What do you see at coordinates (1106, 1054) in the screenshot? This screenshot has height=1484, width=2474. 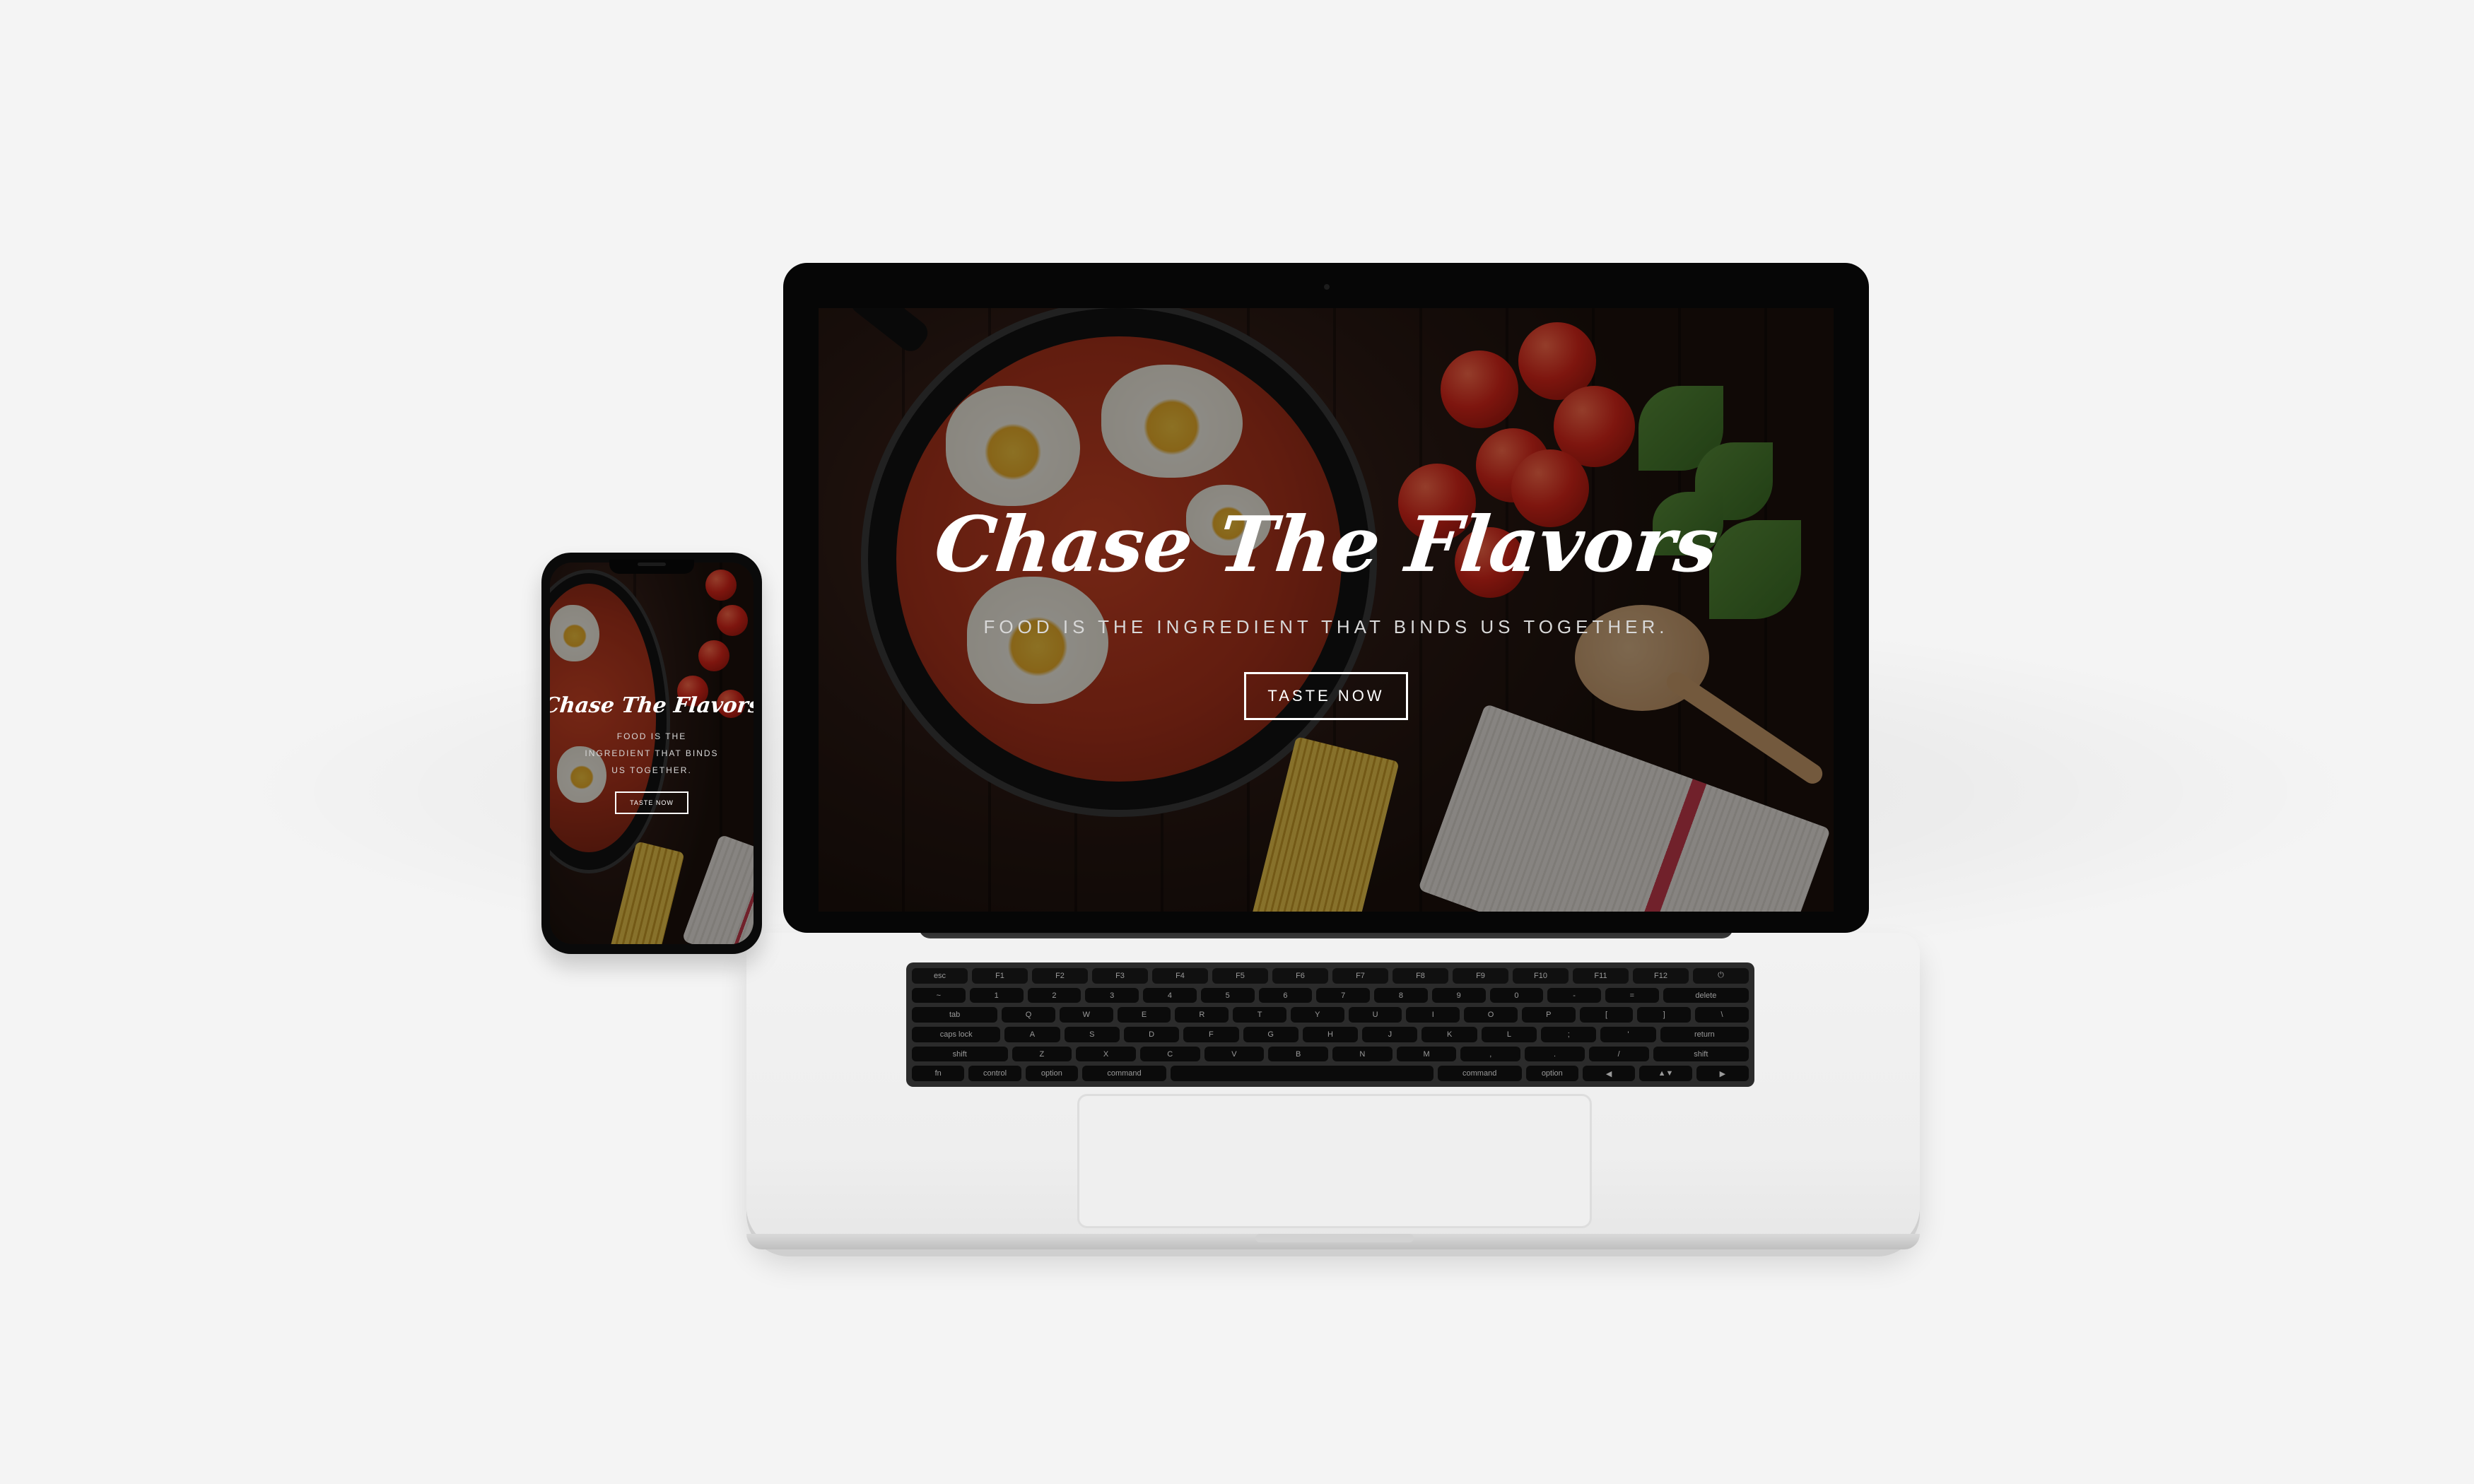 I see `keyboard-key: X` at bounding box center [1106, 1054].